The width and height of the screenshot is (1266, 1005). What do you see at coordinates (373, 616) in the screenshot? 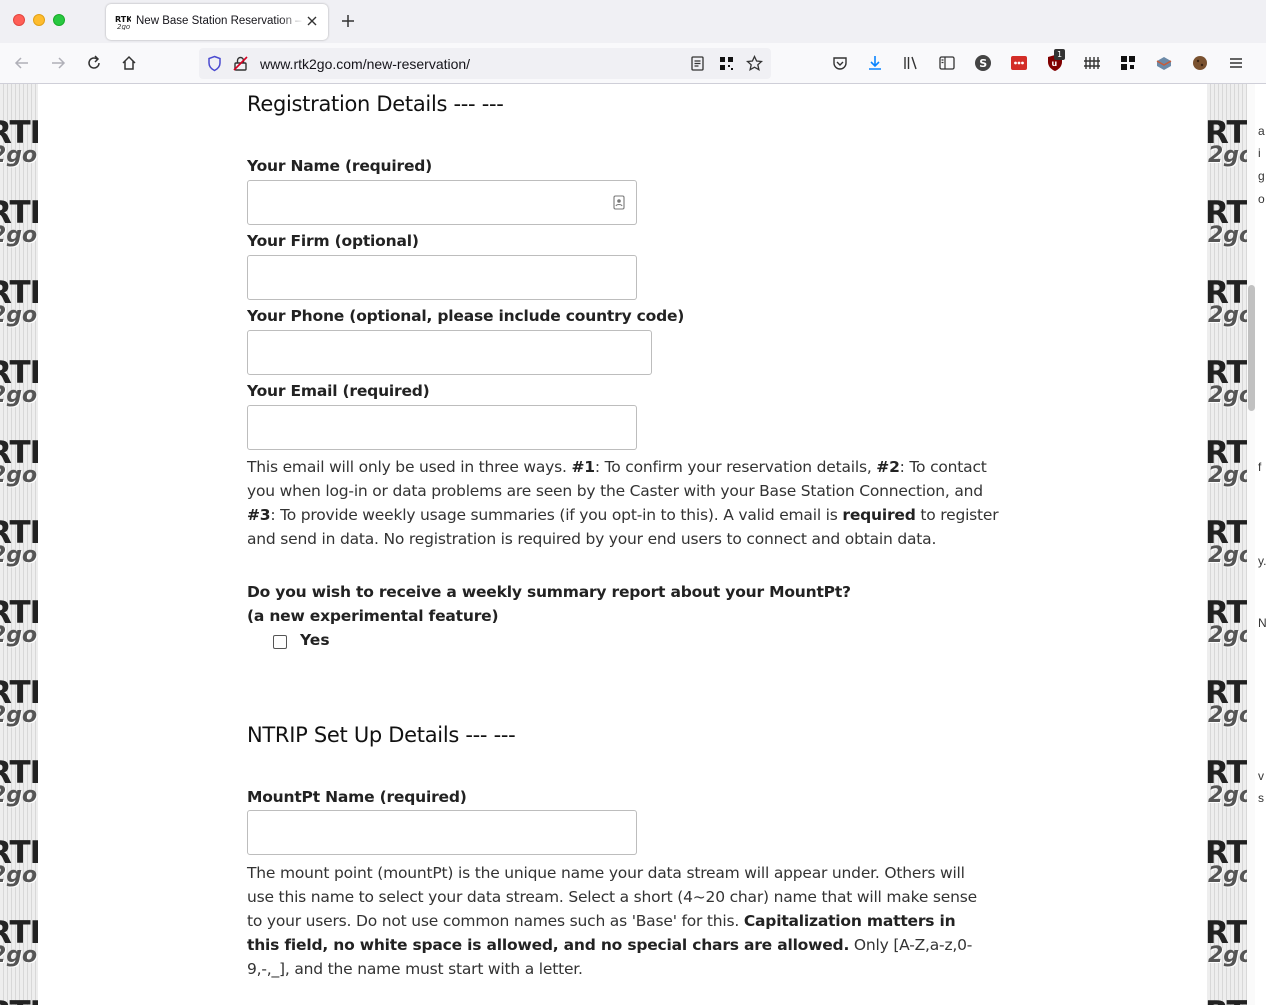
I see `weekly-report-subtitle: (a new experimental feature)` at bounding box center [373, 616].